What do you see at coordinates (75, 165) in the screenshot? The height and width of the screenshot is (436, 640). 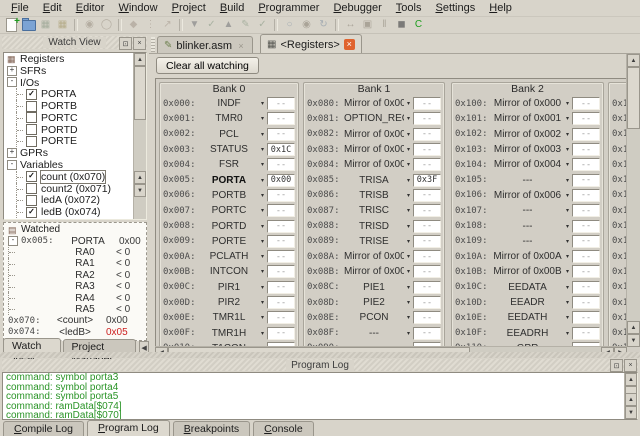 I see `tree-item-variables: - Variables` at bounding box center [75, 165].